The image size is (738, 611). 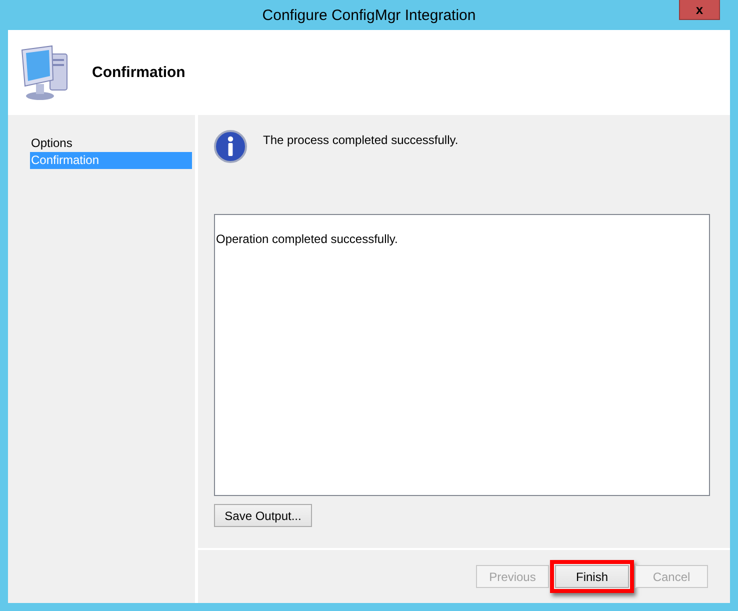 What do you see at coordinates (592, 576) in the screenshot?
I see `dialog-button: Finish` at bounding box center [592, 576].